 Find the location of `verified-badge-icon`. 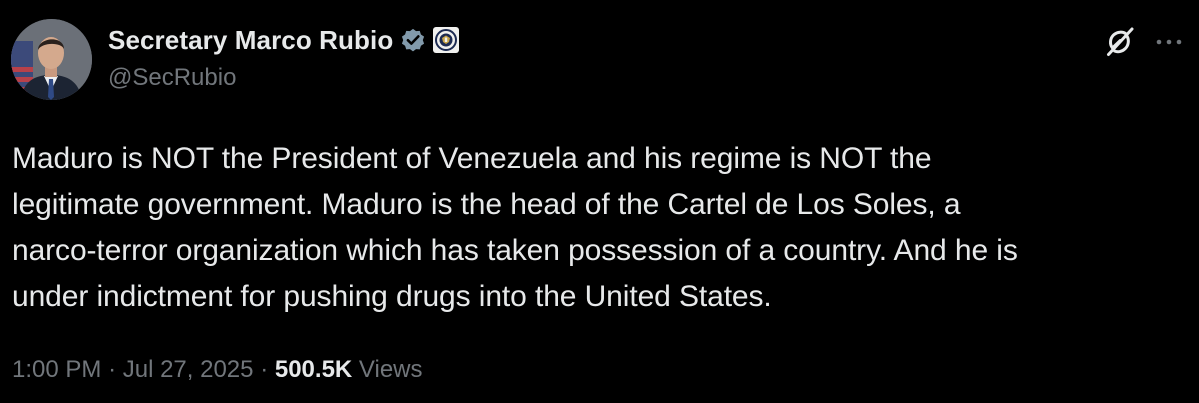

verified-badge-icon is located at coordinates (413, 40).